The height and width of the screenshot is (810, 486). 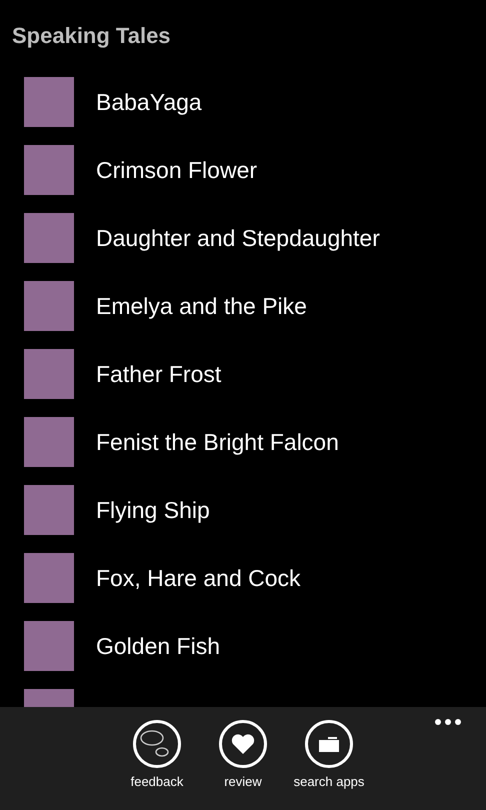 I want to click on tale-title: Daughter and Stepdaughter, so click(x=238, y=238).